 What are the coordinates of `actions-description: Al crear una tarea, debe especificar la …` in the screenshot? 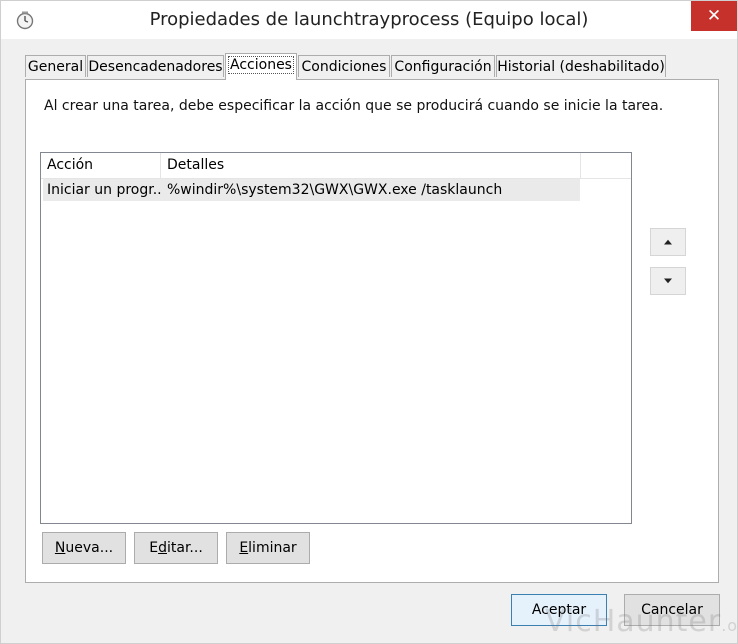 It's located at (354, 106).